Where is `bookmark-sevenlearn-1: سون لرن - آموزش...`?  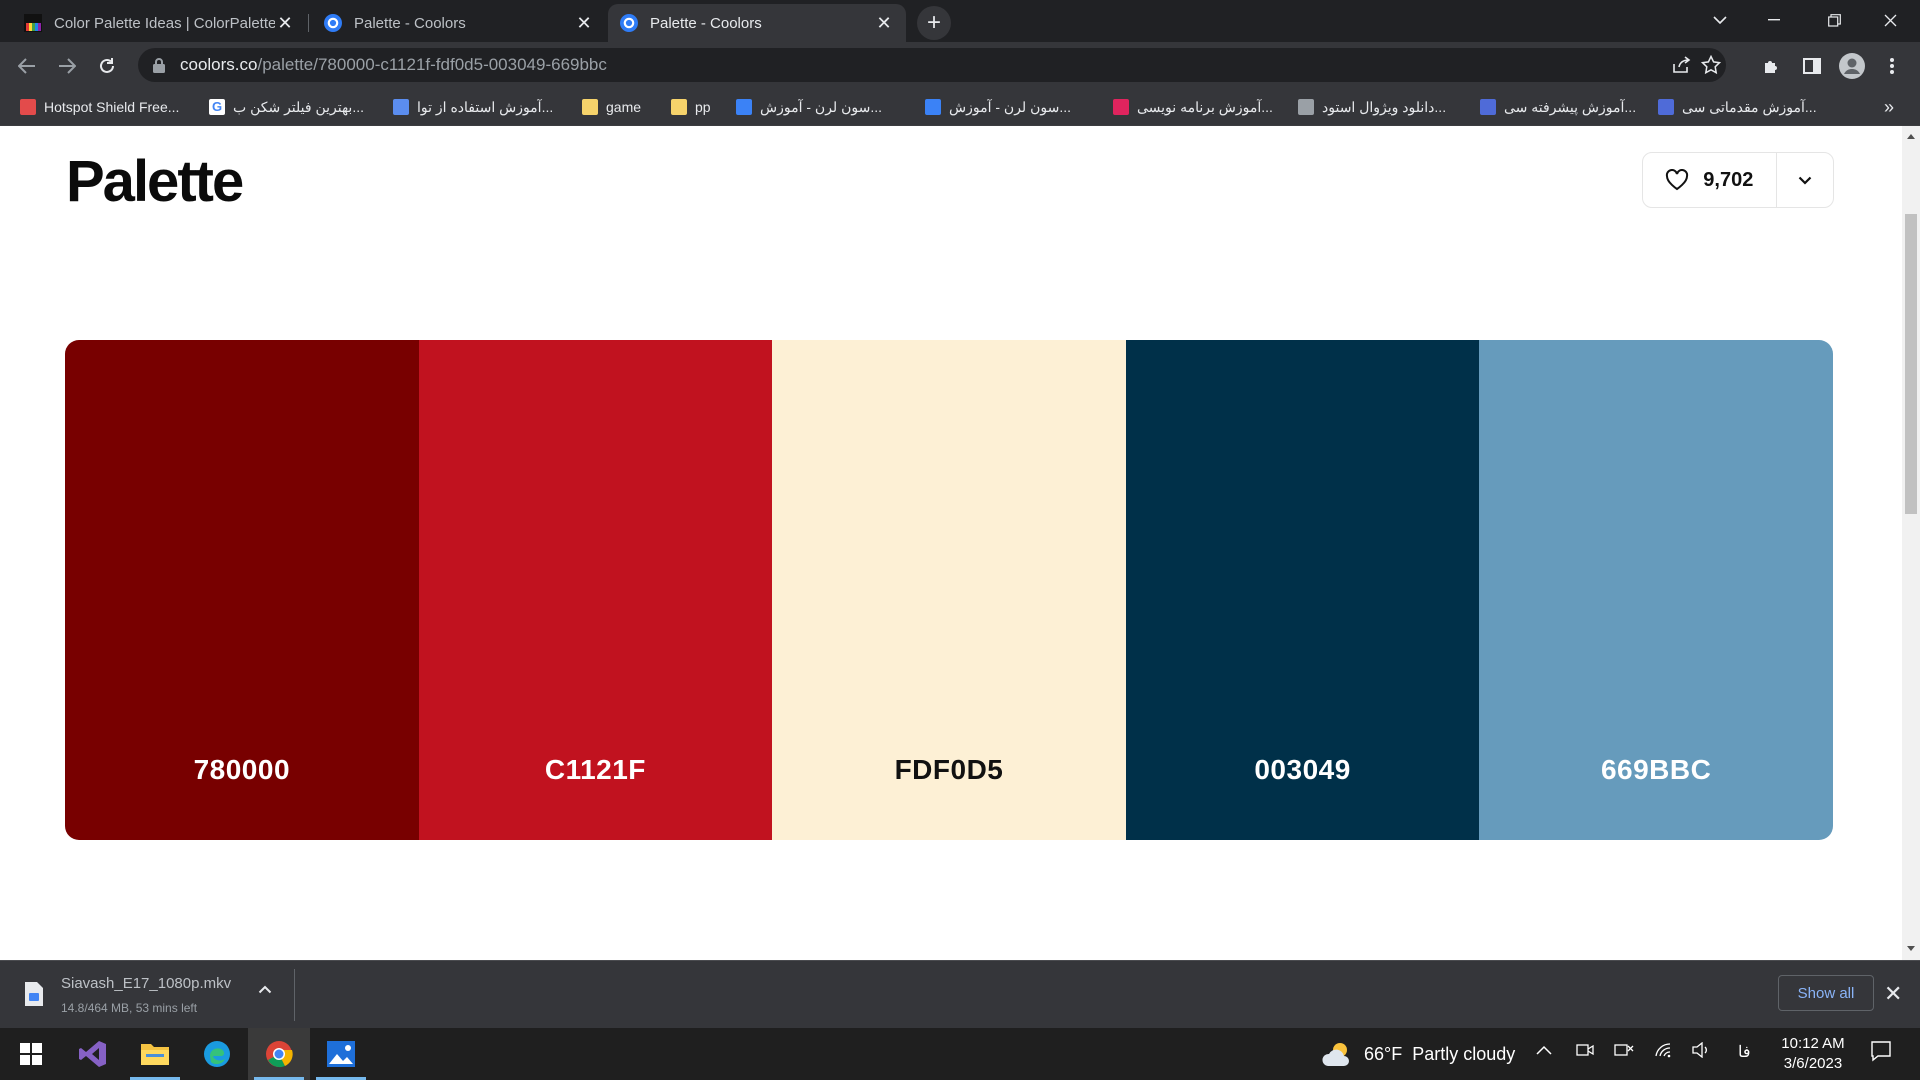
bookmark-sevenlearn-1: سون لرن - آموزش... is located at coordinates (809, 107).